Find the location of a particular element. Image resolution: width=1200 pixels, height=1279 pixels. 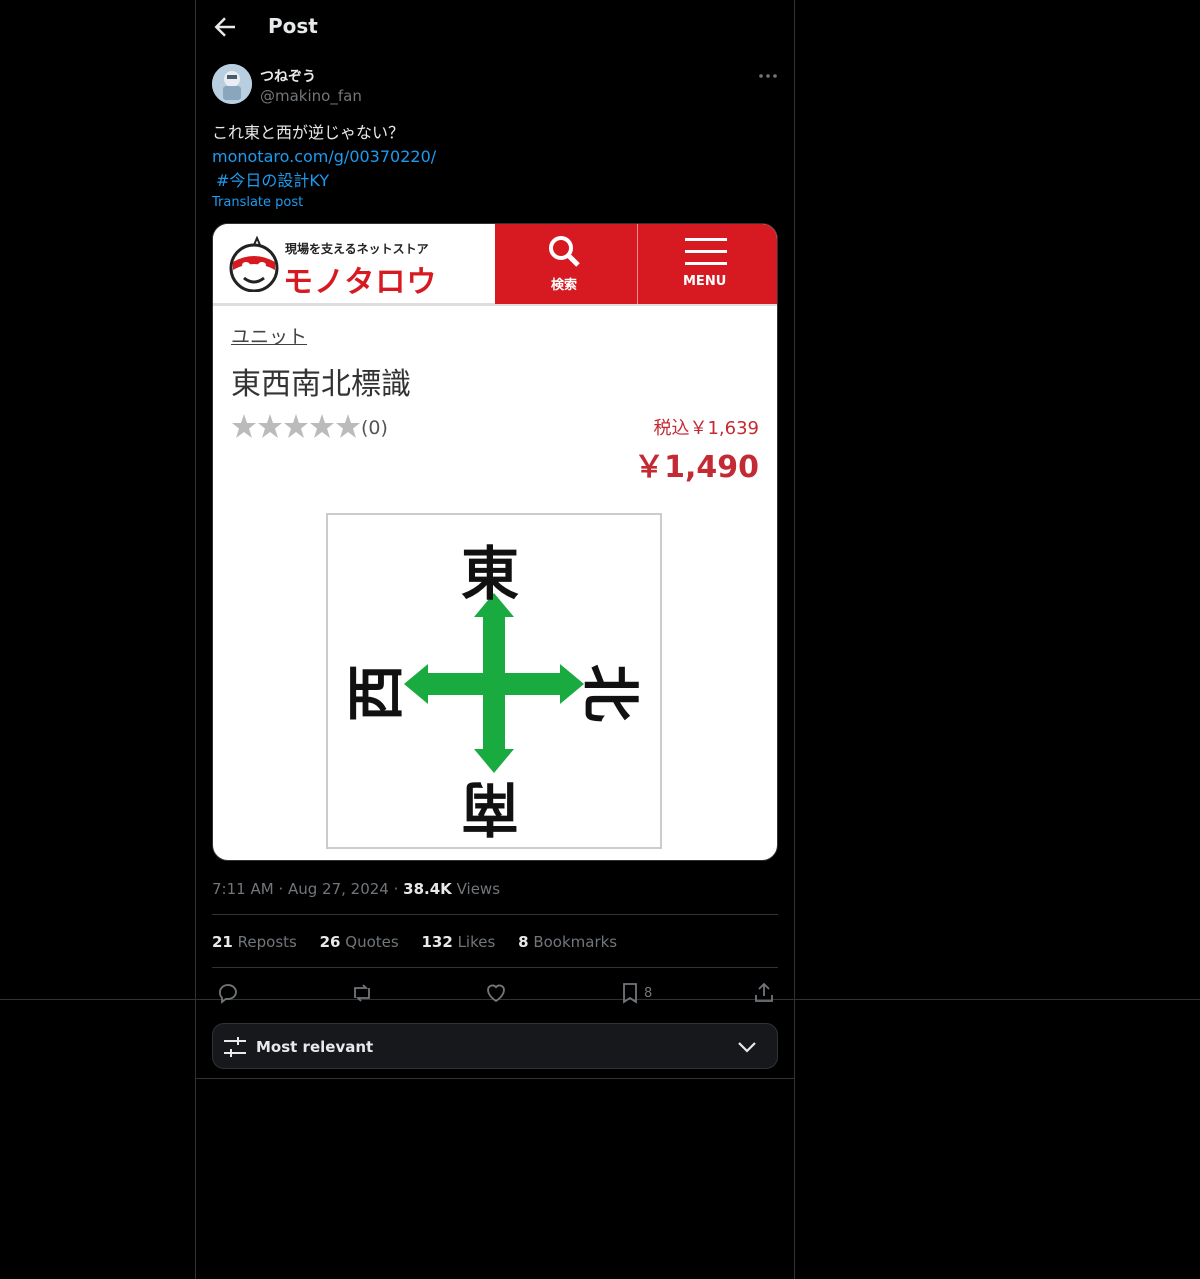

stat-reposts: 21 Reposts is located at coordinates (254, 942).